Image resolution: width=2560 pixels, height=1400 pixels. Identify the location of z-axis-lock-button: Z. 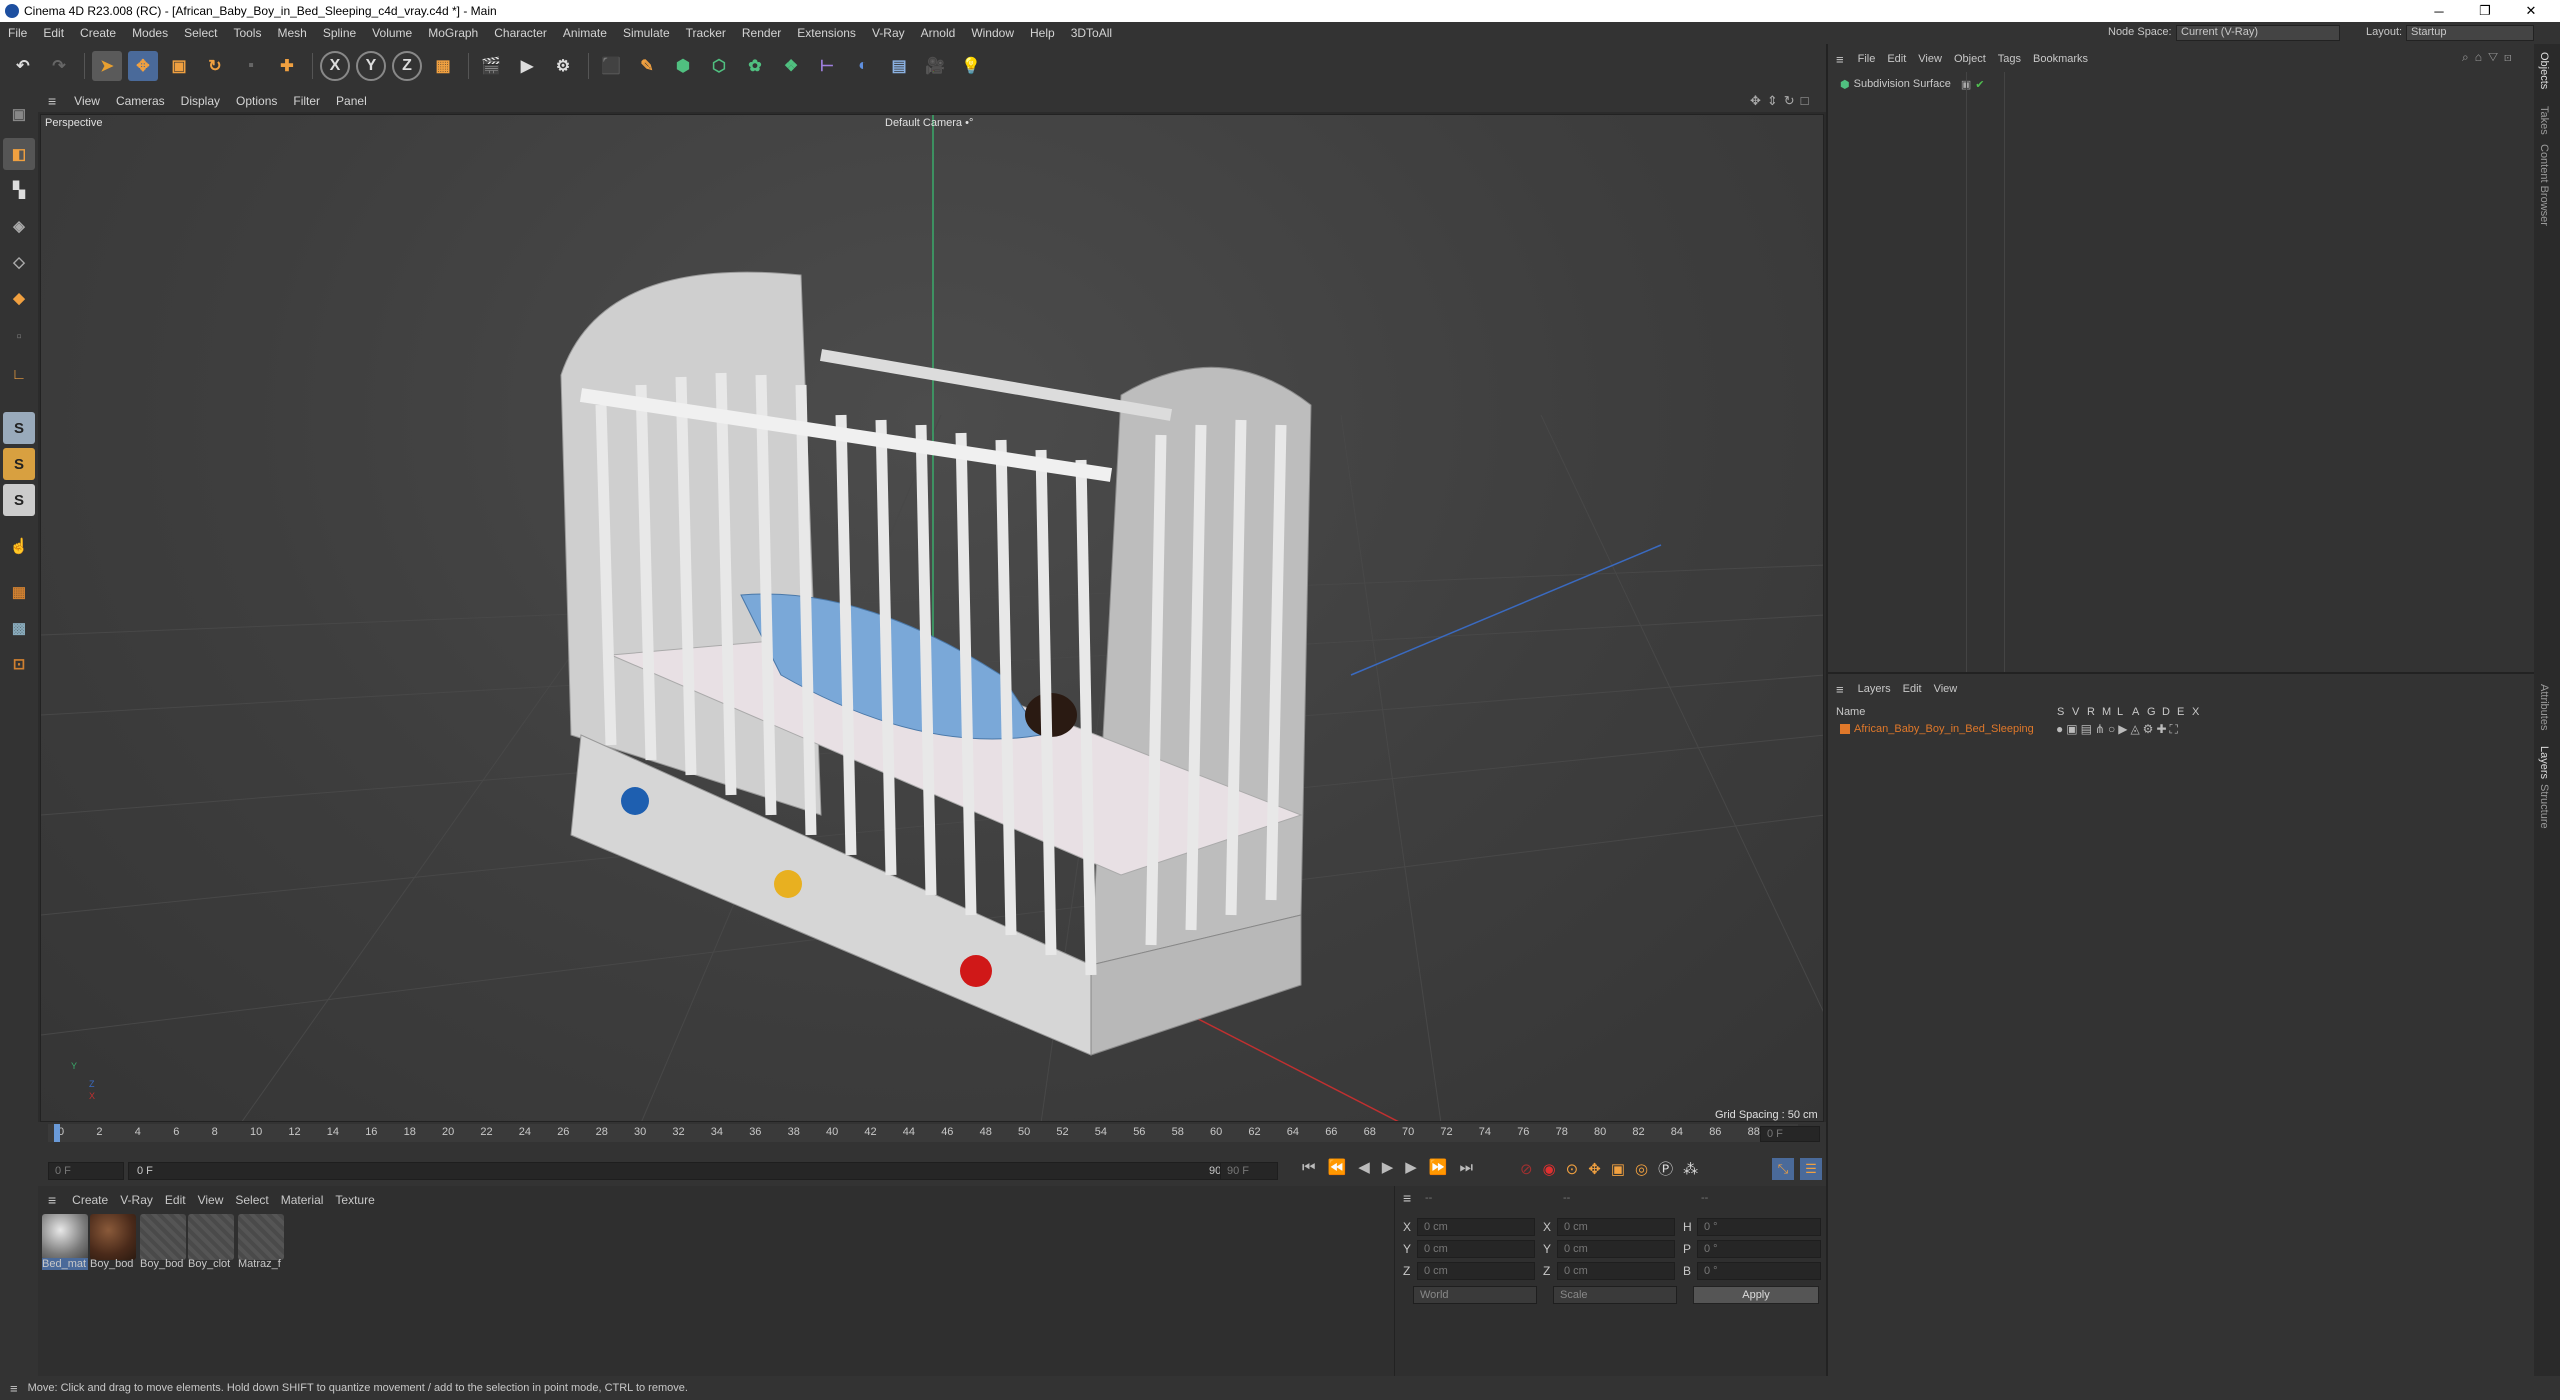
(407, 66).